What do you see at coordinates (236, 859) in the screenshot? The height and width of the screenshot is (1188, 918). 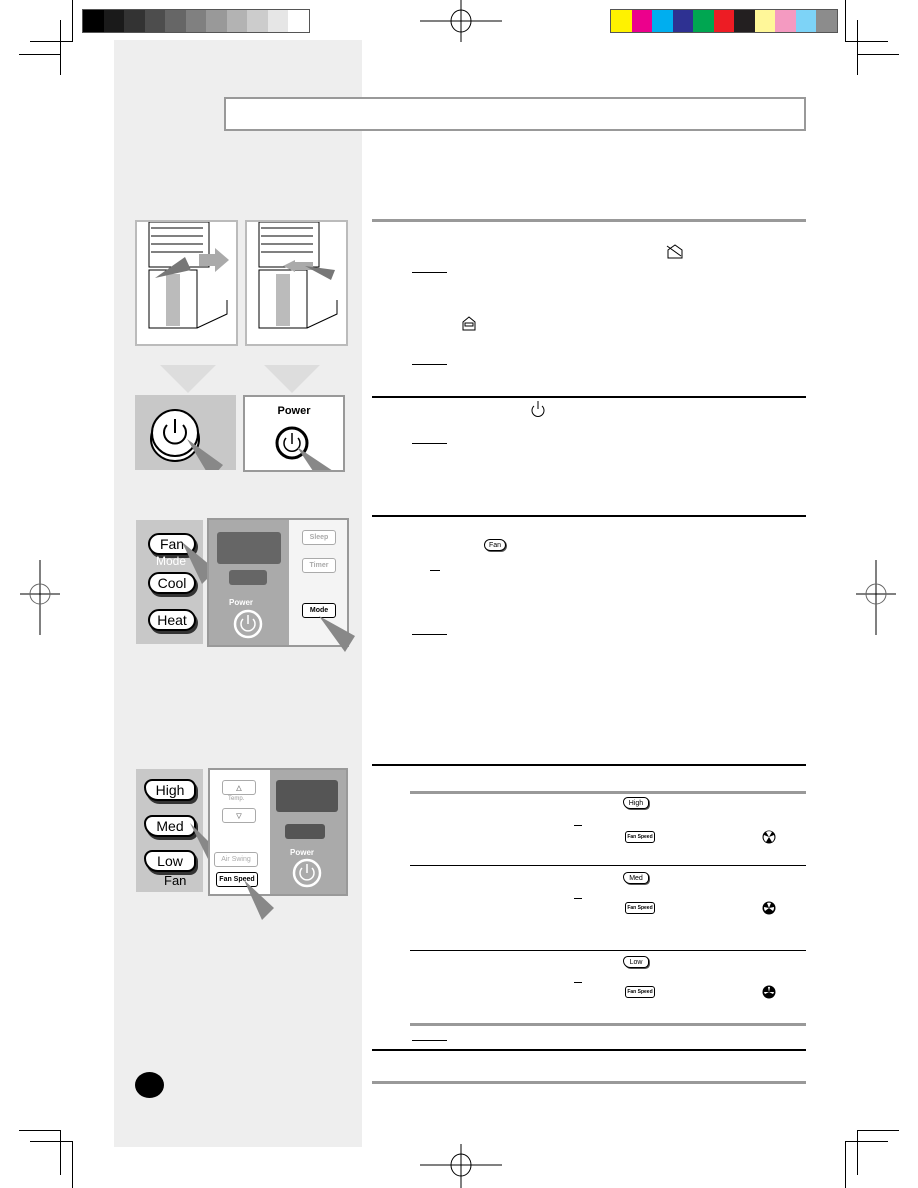 I see `air-swing-button: Air Swing` at bounding box center [236, 859].